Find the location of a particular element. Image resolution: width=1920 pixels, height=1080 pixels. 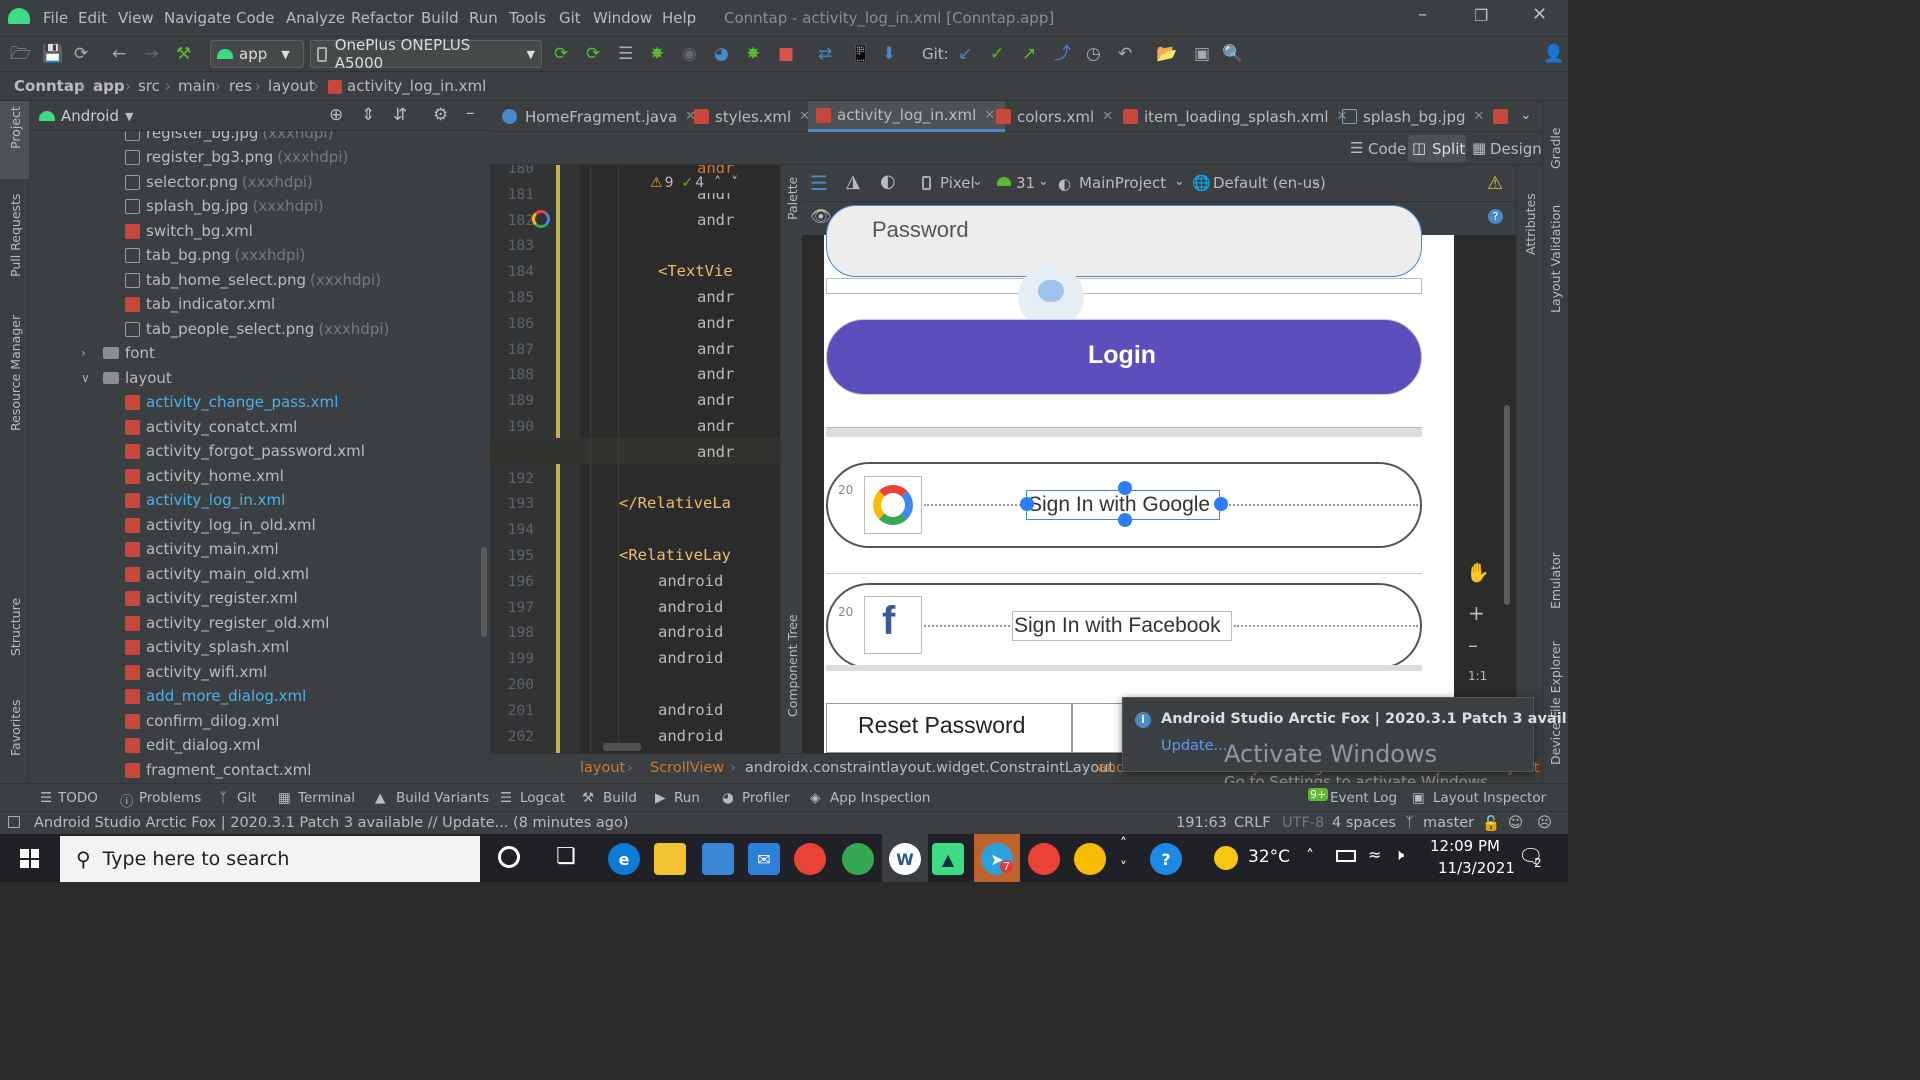

git-push-icon: ↗ is located at coordinates (1029, 54).